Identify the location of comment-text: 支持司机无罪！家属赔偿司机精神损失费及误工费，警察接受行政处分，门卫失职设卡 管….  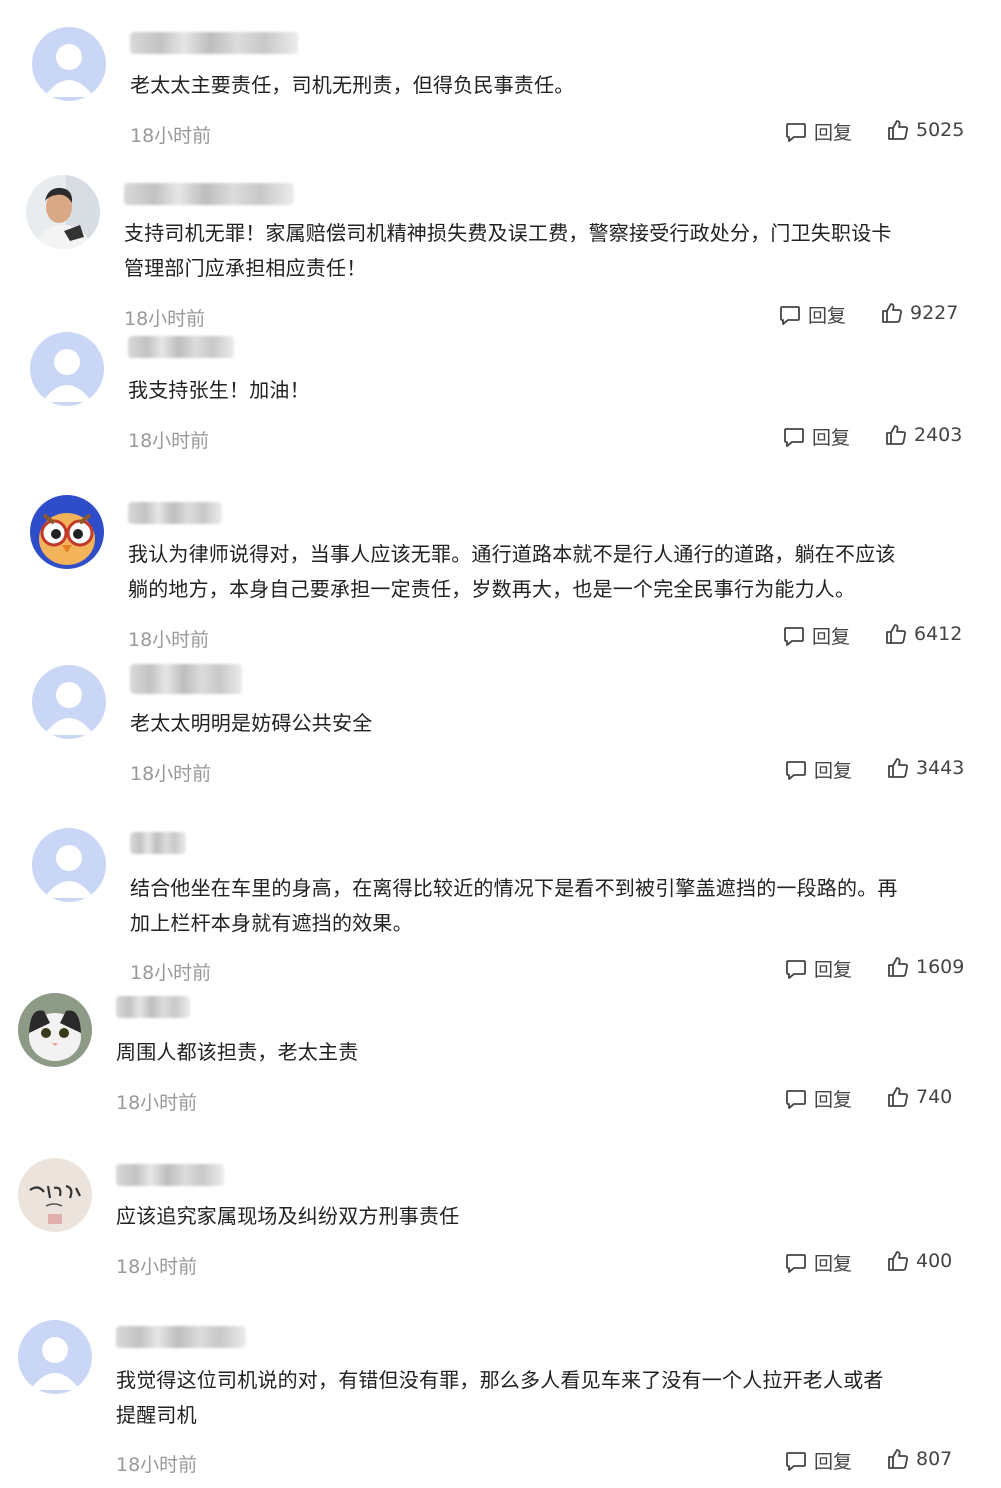
(508, 250).